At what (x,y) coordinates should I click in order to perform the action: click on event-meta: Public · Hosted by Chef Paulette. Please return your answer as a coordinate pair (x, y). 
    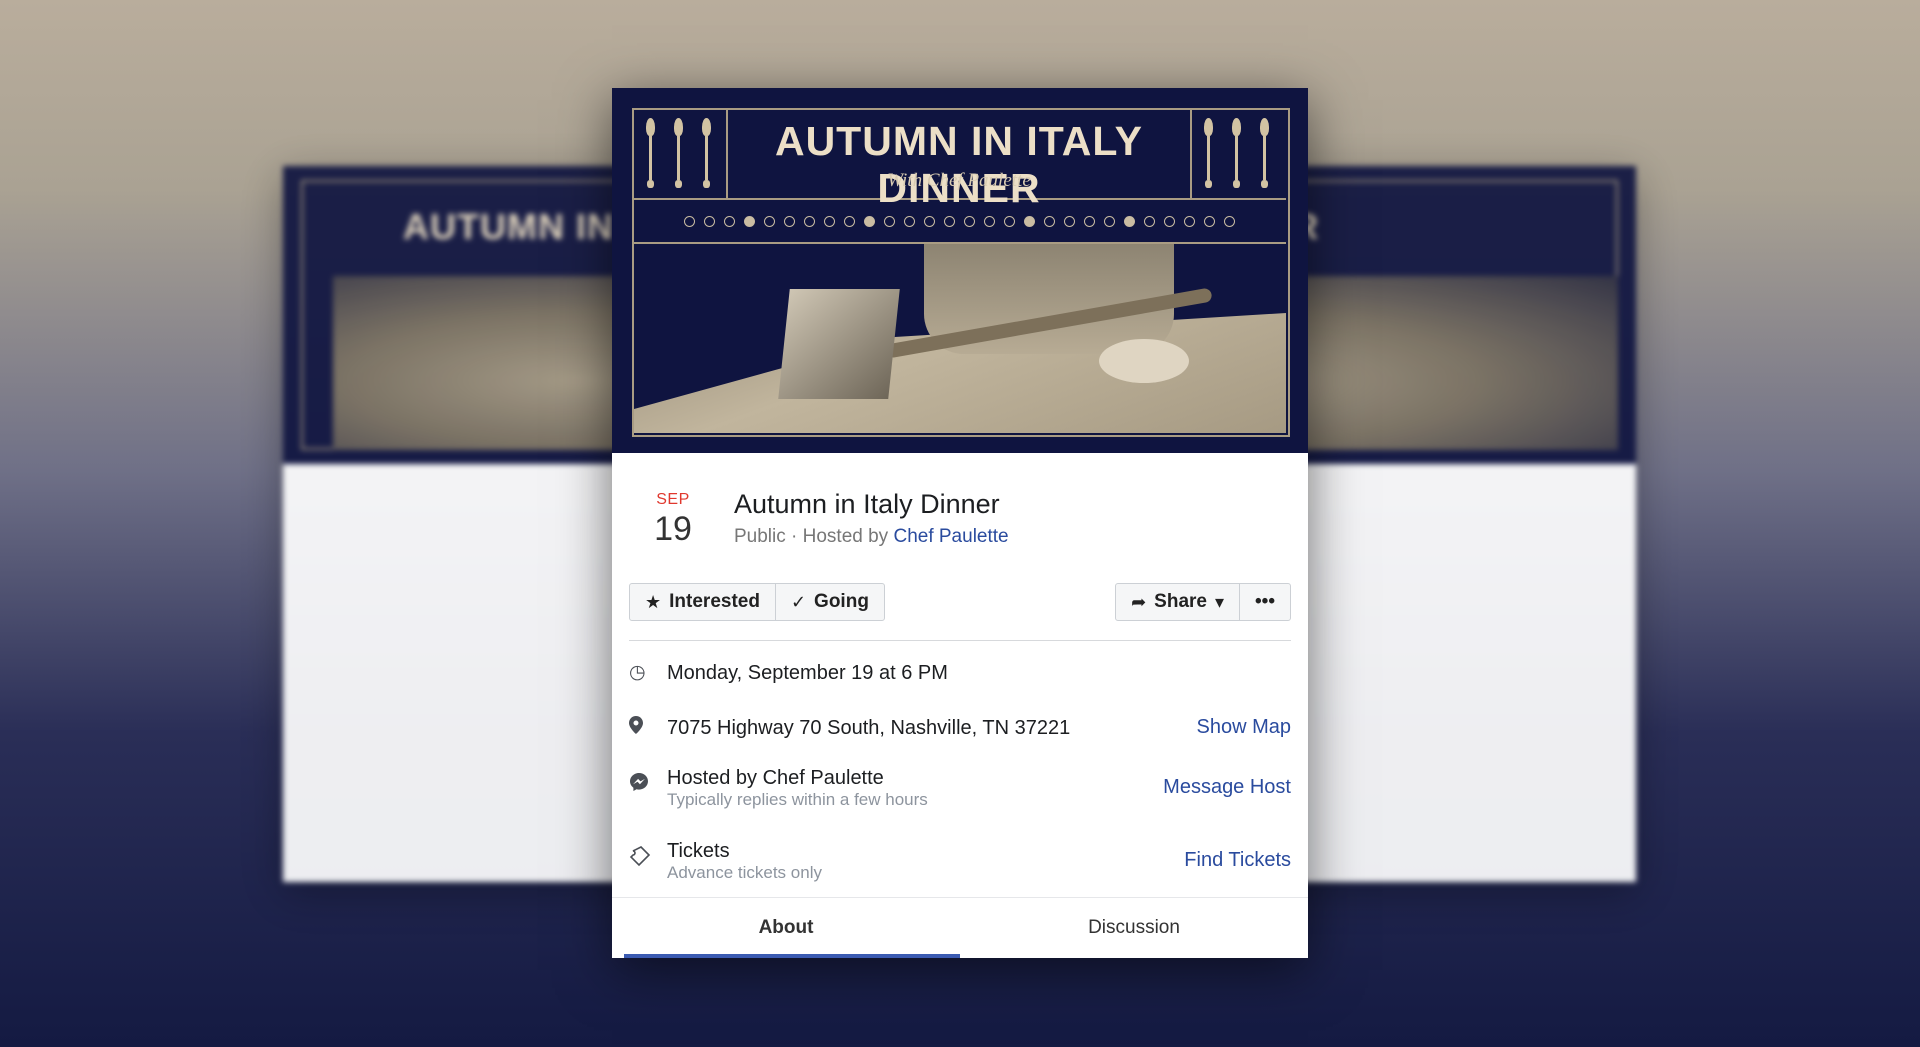
    Looking at the image, I should click on (871, 537).